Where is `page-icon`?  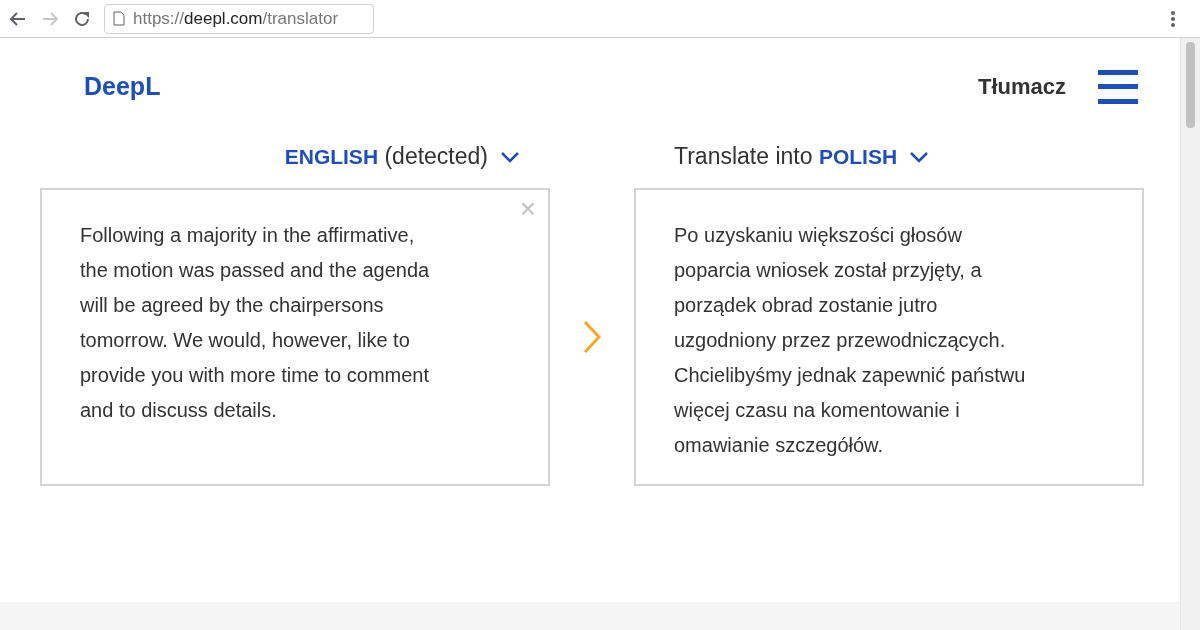
page-icon is located at coordinates (119, 18).